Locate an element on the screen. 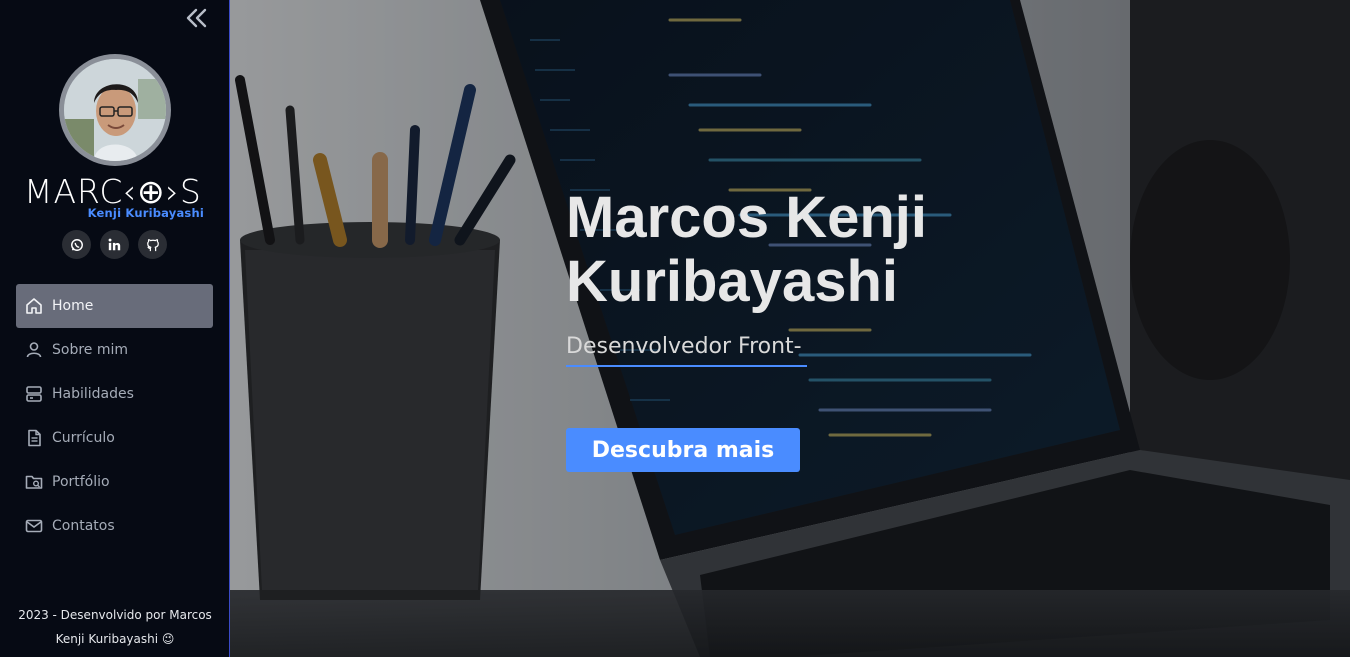 The image size is (1350, 657). whatsapp-icon is located at coordinates (76, 244).